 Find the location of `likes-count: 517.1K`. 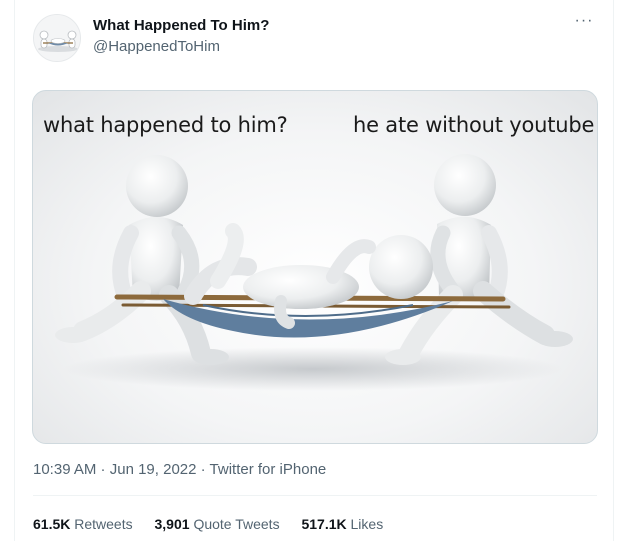

likes-count: 517.1K is located at coordinates (324, 524).